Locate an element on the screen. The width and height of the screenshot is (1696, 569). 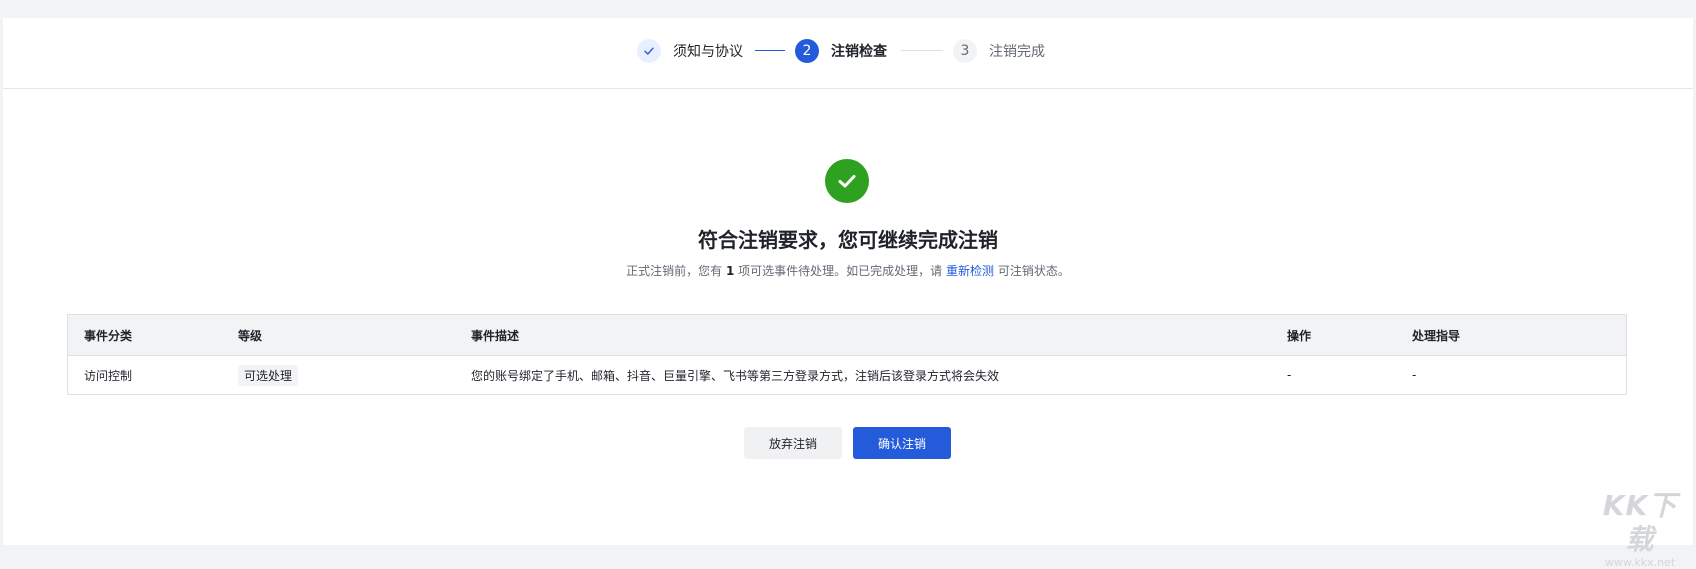
result-description: 正式注销前，您有 1 项可选事件待处理。如已完成处理，请 重新检测 可注销状态。 is located at coordinates (848, 270).